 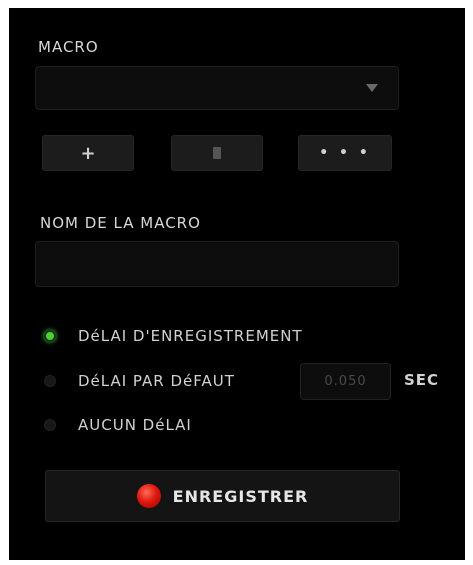 I want to click on trash-icon, so click(x=217, y=153).